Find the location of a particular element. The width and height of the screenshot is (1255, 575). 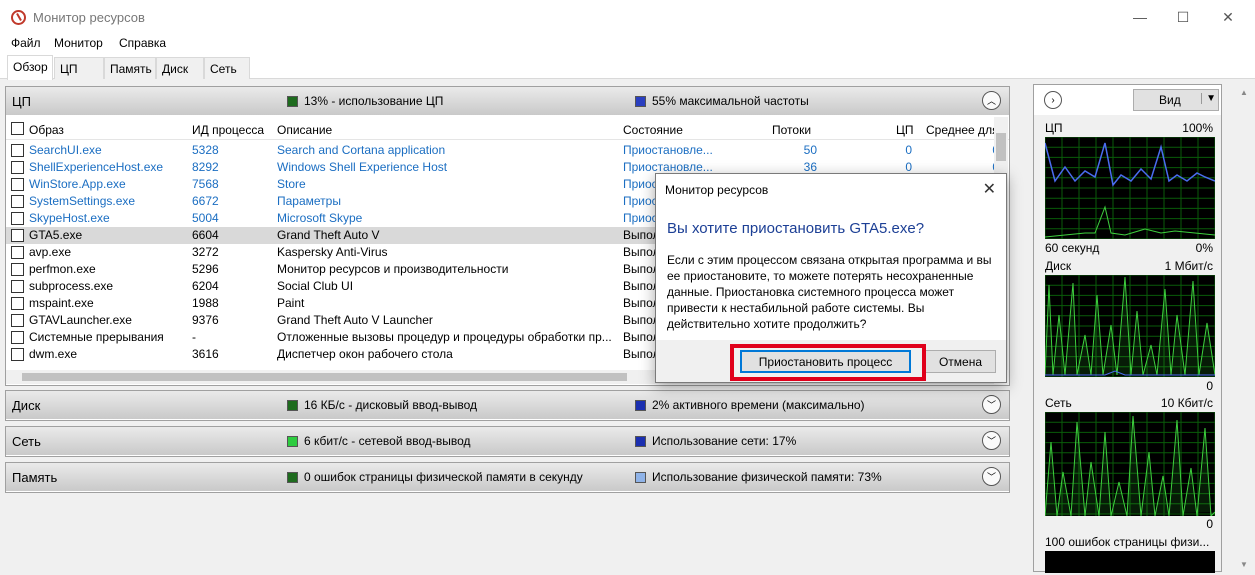

network-graph-max: 10 Кбит/с is located at coordinates (1186, 403).